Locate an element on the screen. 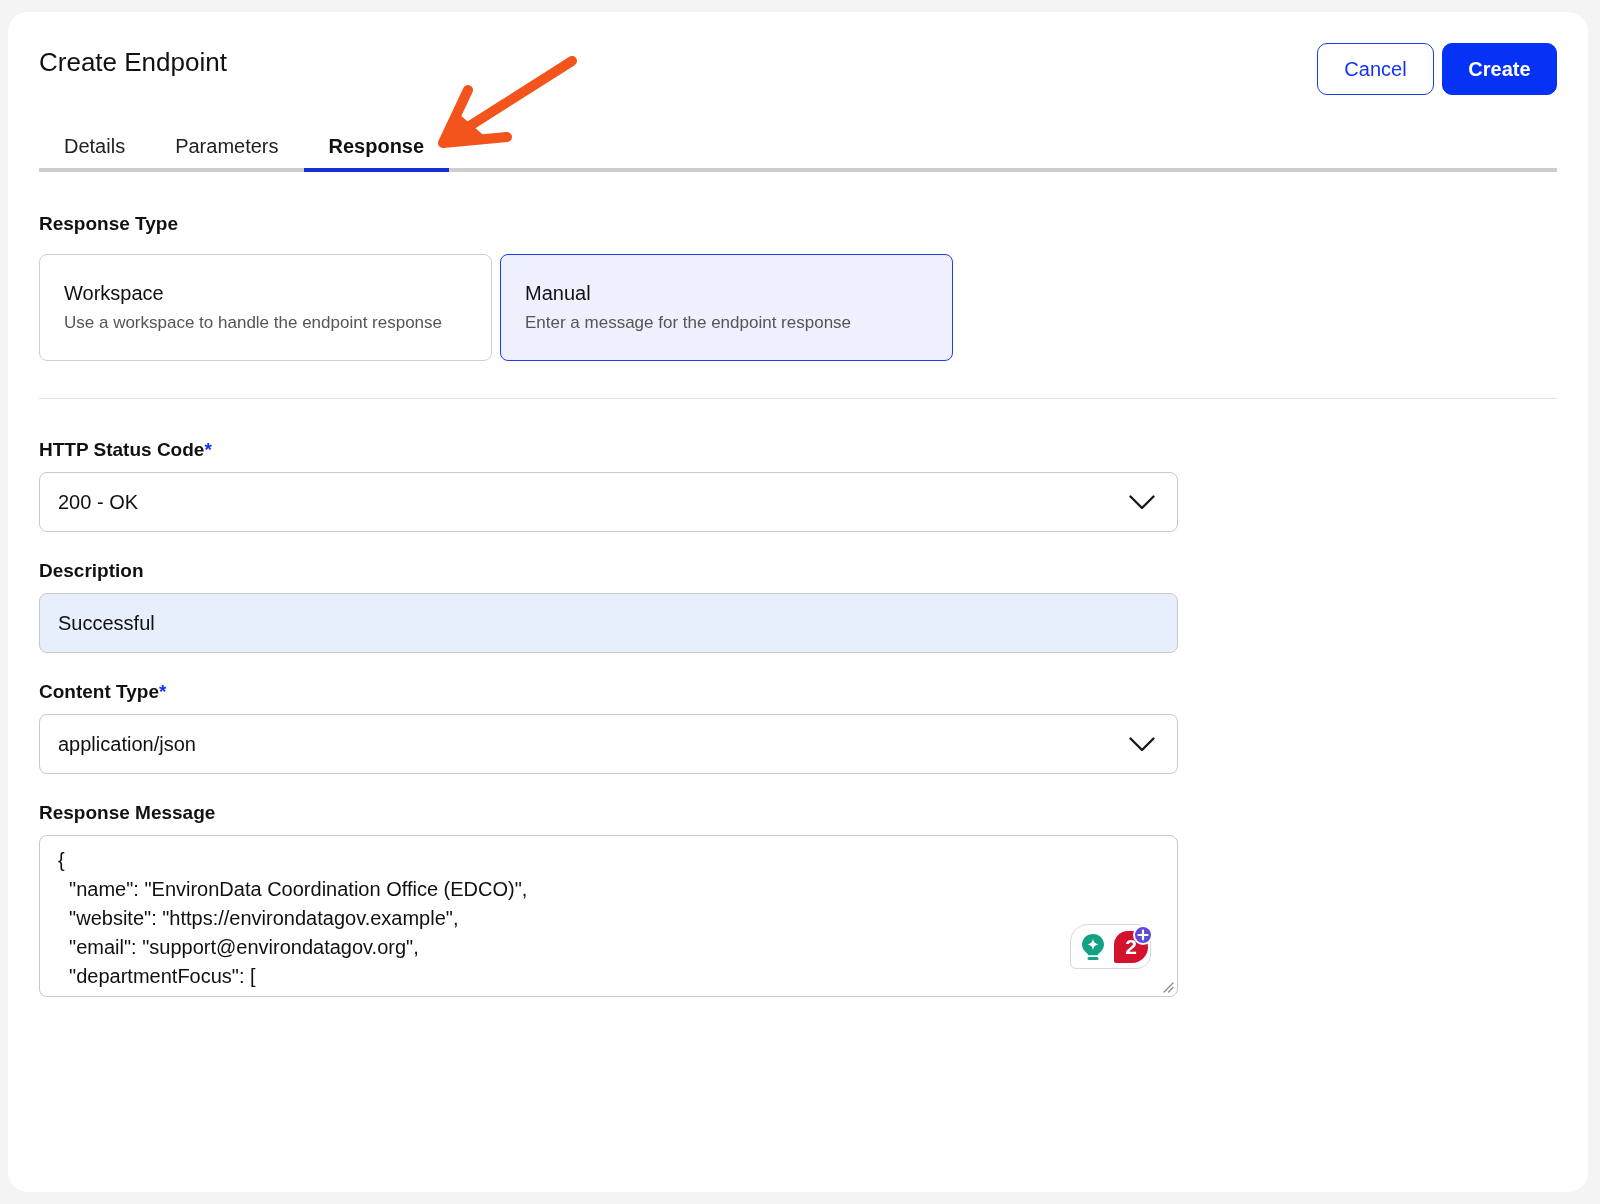 The height and width of the screenshot is (1204, 1600). field-label: HTTP Status Code is located at coordinates (122, 450).